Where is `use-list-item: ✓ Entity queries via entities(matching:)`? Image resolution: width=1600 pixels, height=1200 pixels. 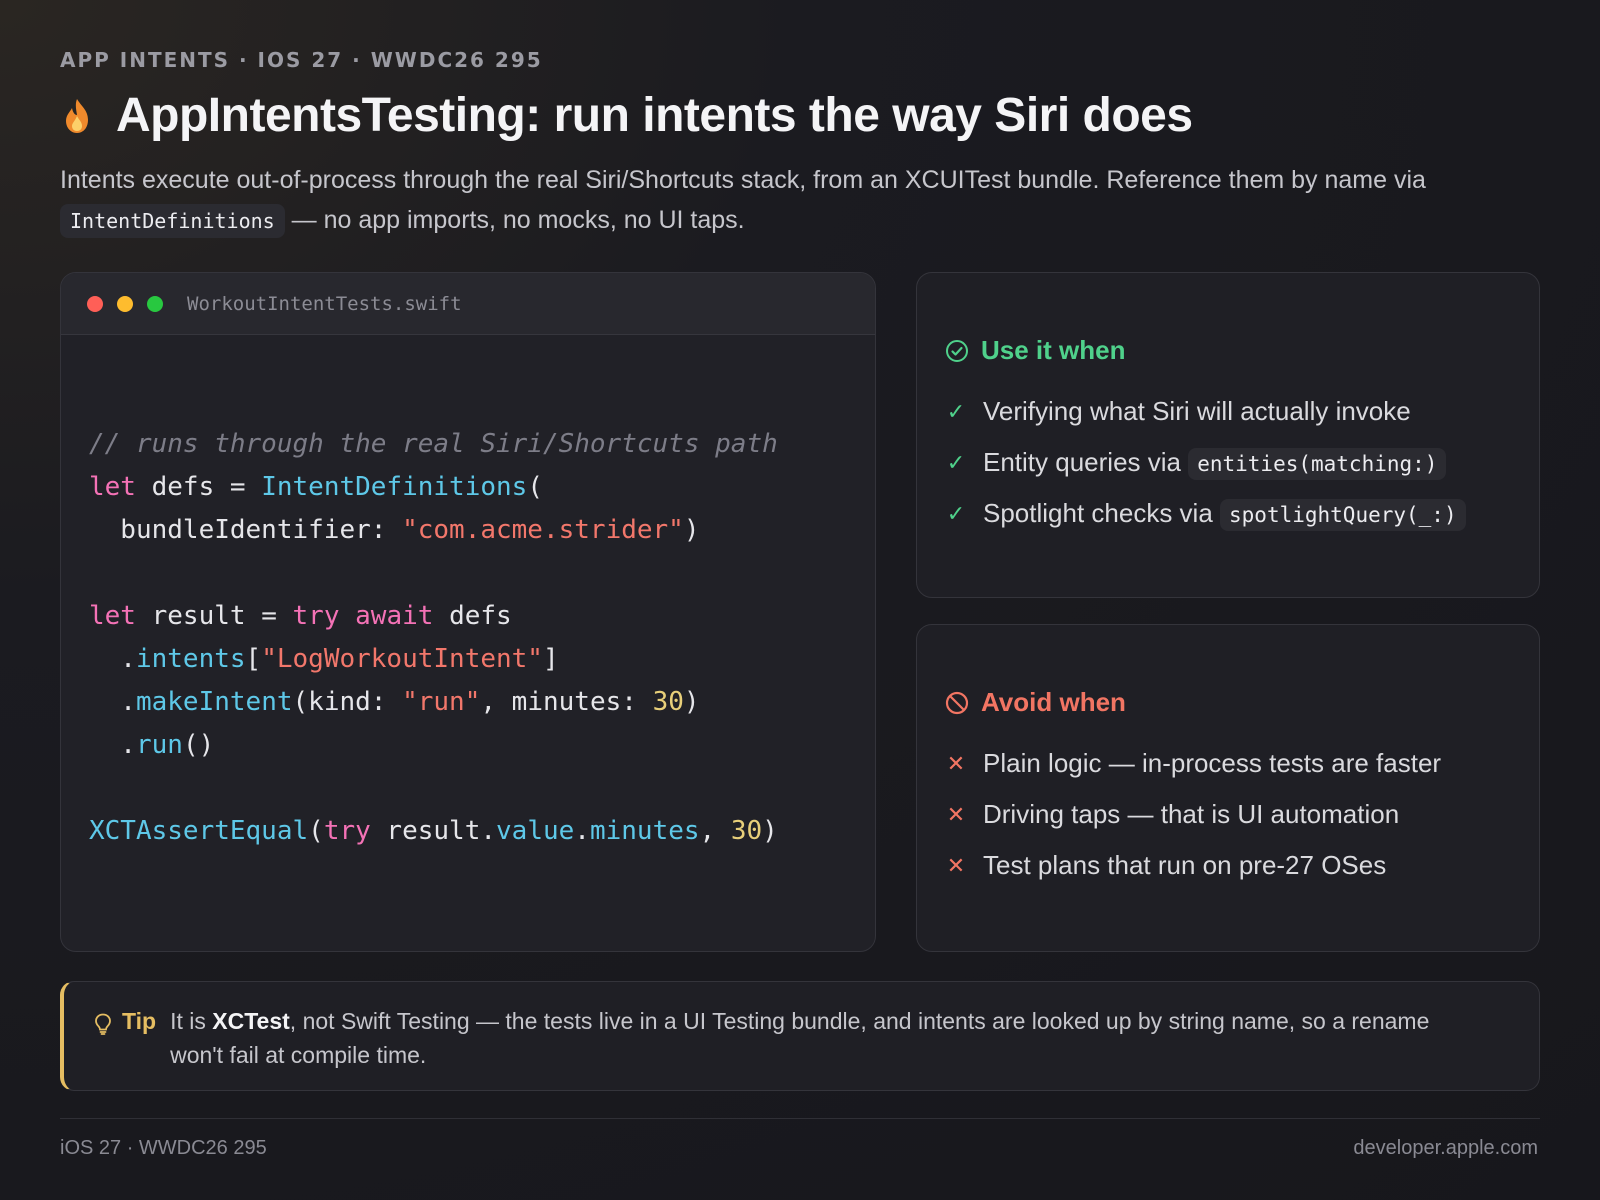 use-list-item: ✓ Entity queries via entities(matching:) is located at coordinates (1242, 462).